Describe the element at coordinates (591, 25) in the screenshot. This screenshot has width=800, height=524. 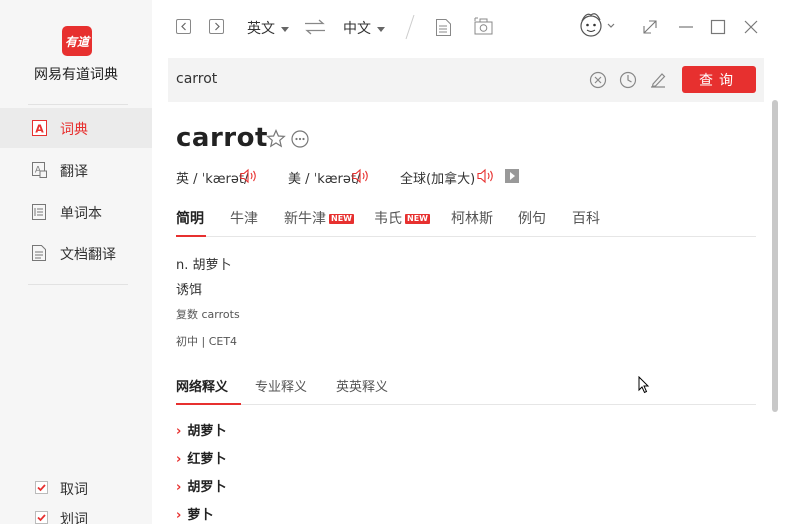
I see `avatar-icon` at that location.